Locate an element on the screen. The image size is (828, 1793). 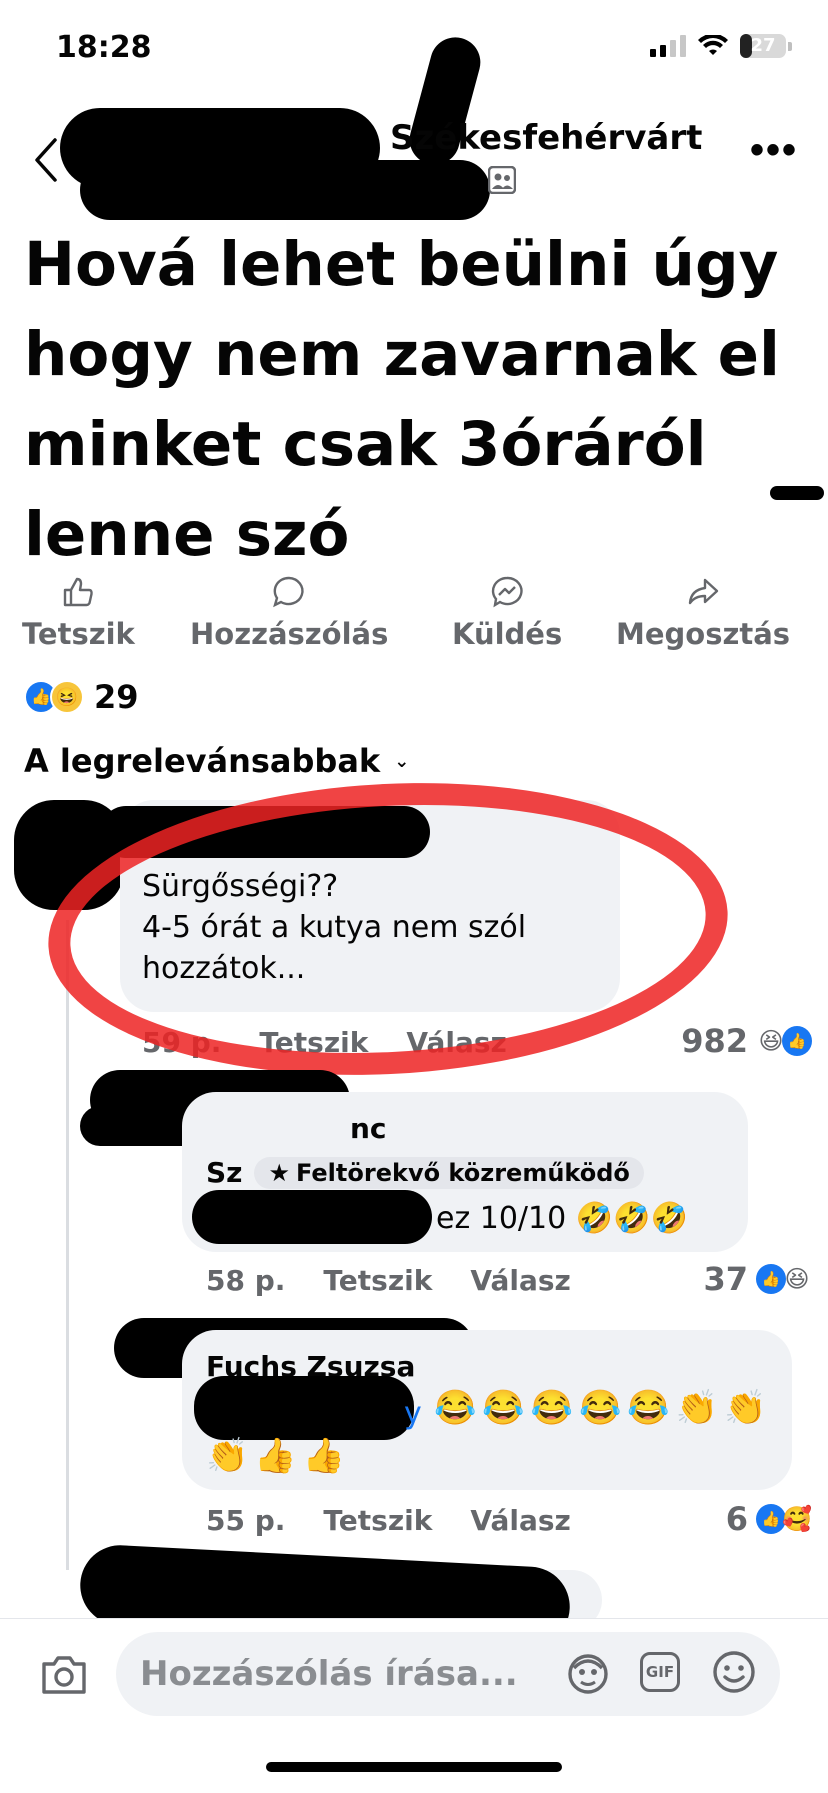
like-icon is located at coordinates (79, 592).